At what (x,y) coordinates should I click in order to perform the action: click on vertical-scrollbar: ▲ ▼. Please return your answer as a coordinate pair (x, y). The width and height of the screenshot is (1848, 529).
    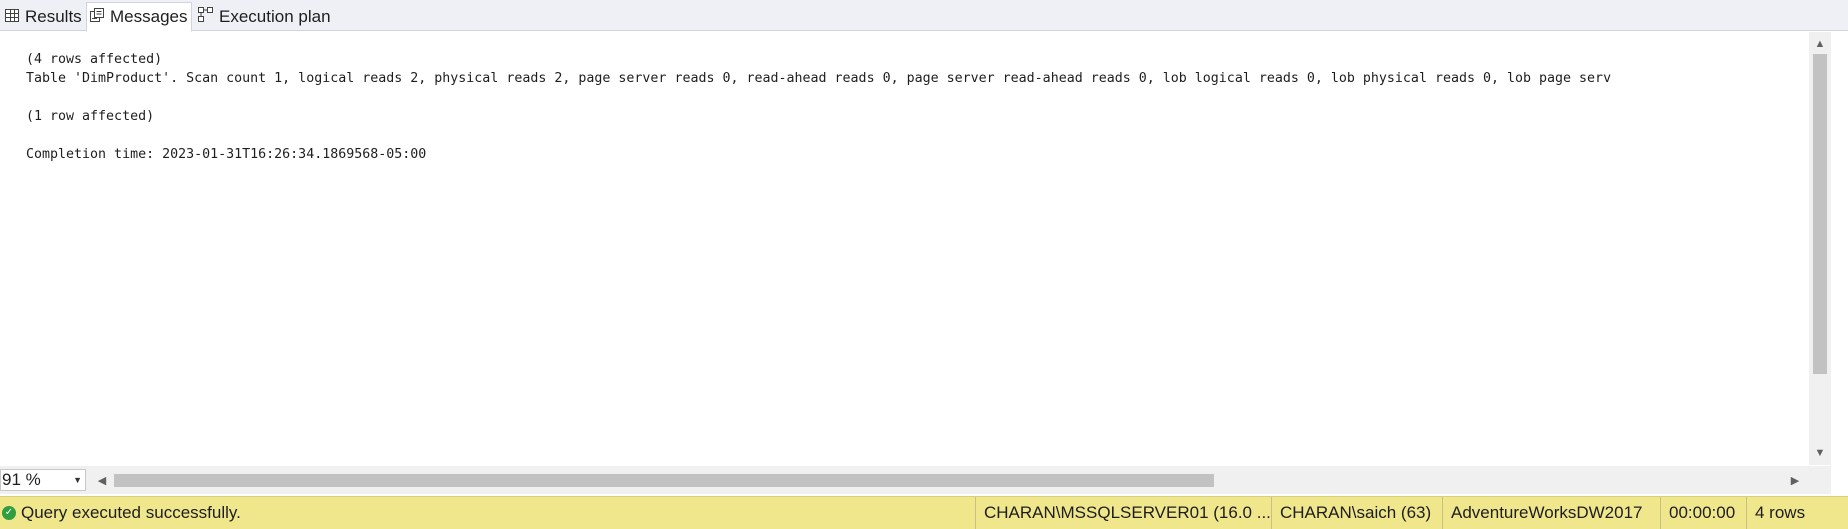
    Looking at the image, I should click on (1820, 248).